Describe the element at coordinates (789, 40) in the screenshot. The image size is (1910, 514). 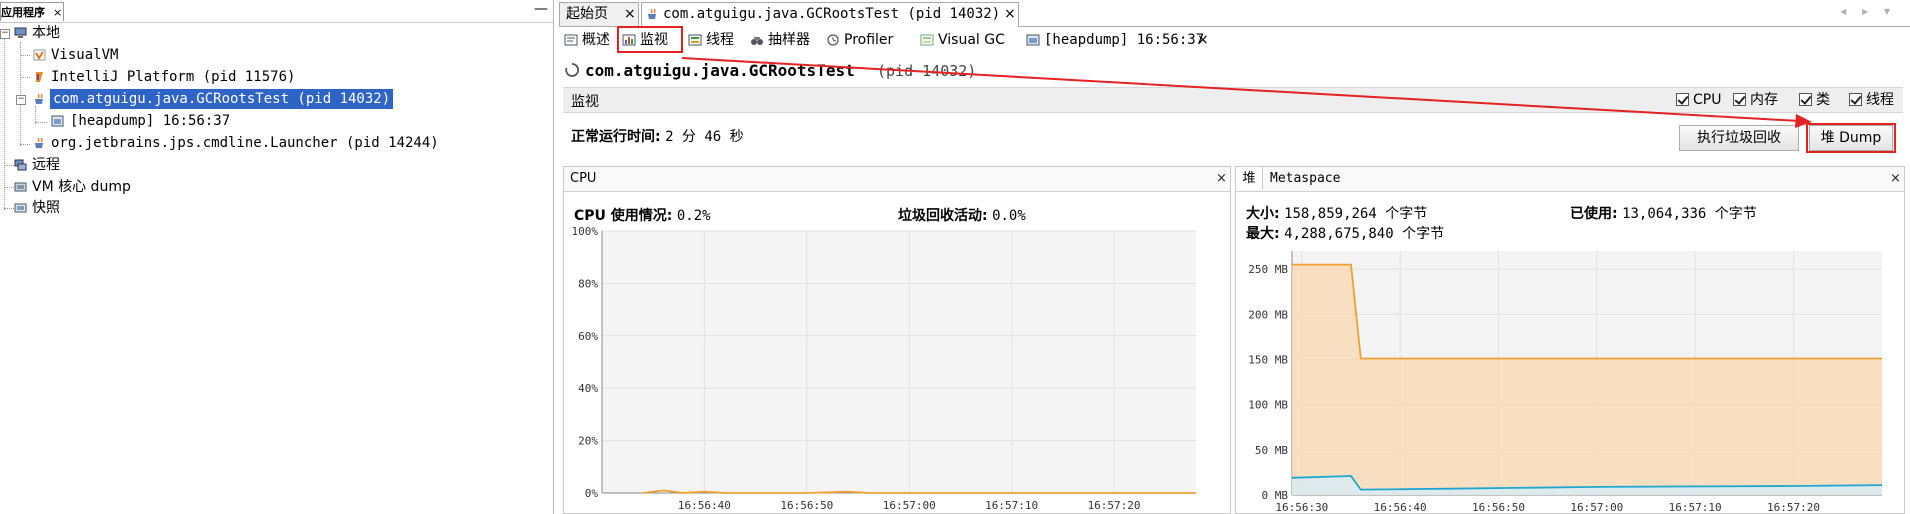
I see `tab-label: 抽样器` at that location.